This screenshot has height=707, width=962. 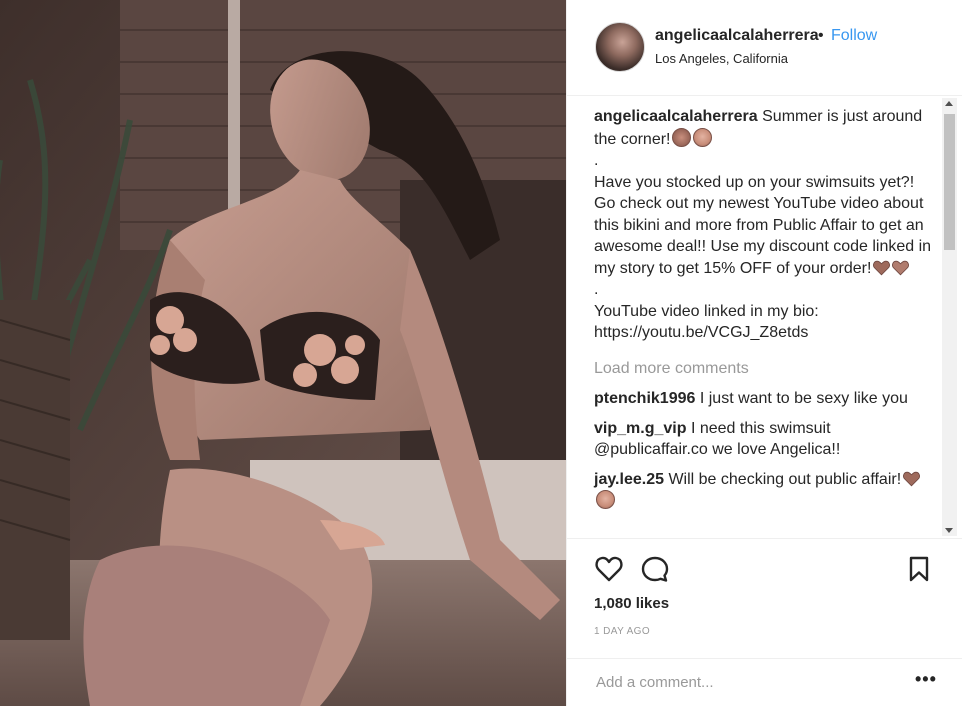 What do you see at coordinates (766, 369) in the screenshot?
I see `load-more-comments-button: Load more comments` at bounding box center [766, 369].